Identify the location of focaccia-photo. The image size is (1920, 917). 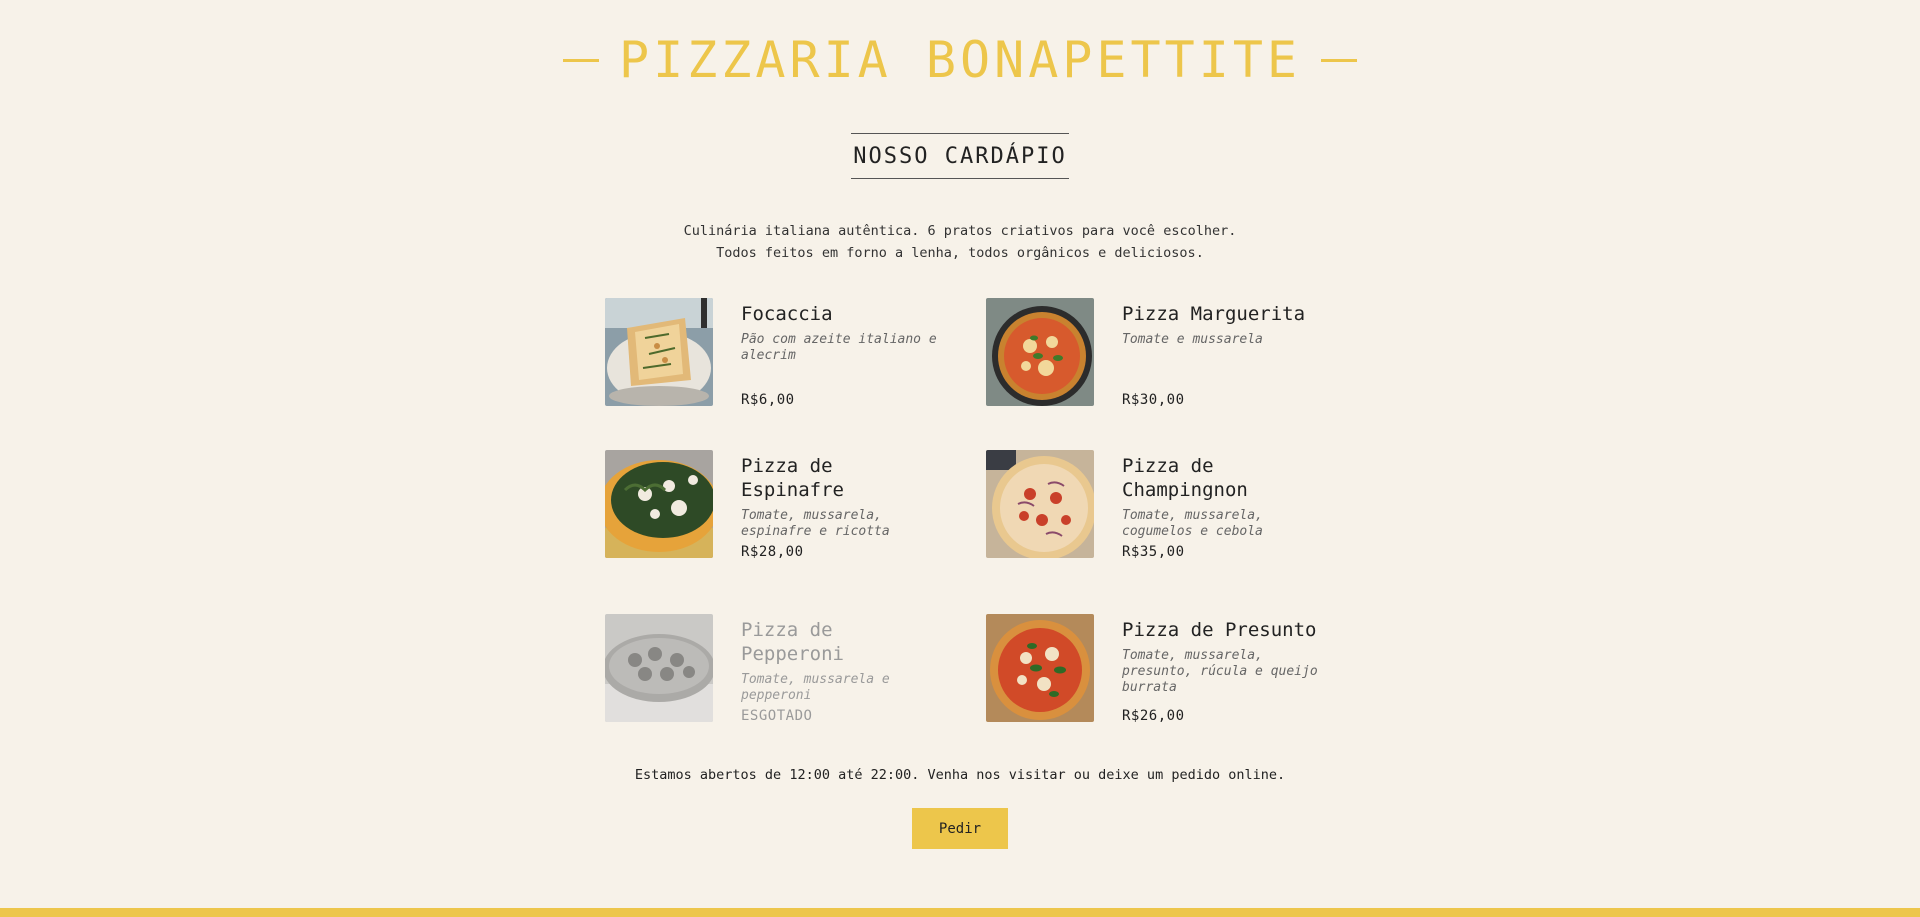
(659, 352).